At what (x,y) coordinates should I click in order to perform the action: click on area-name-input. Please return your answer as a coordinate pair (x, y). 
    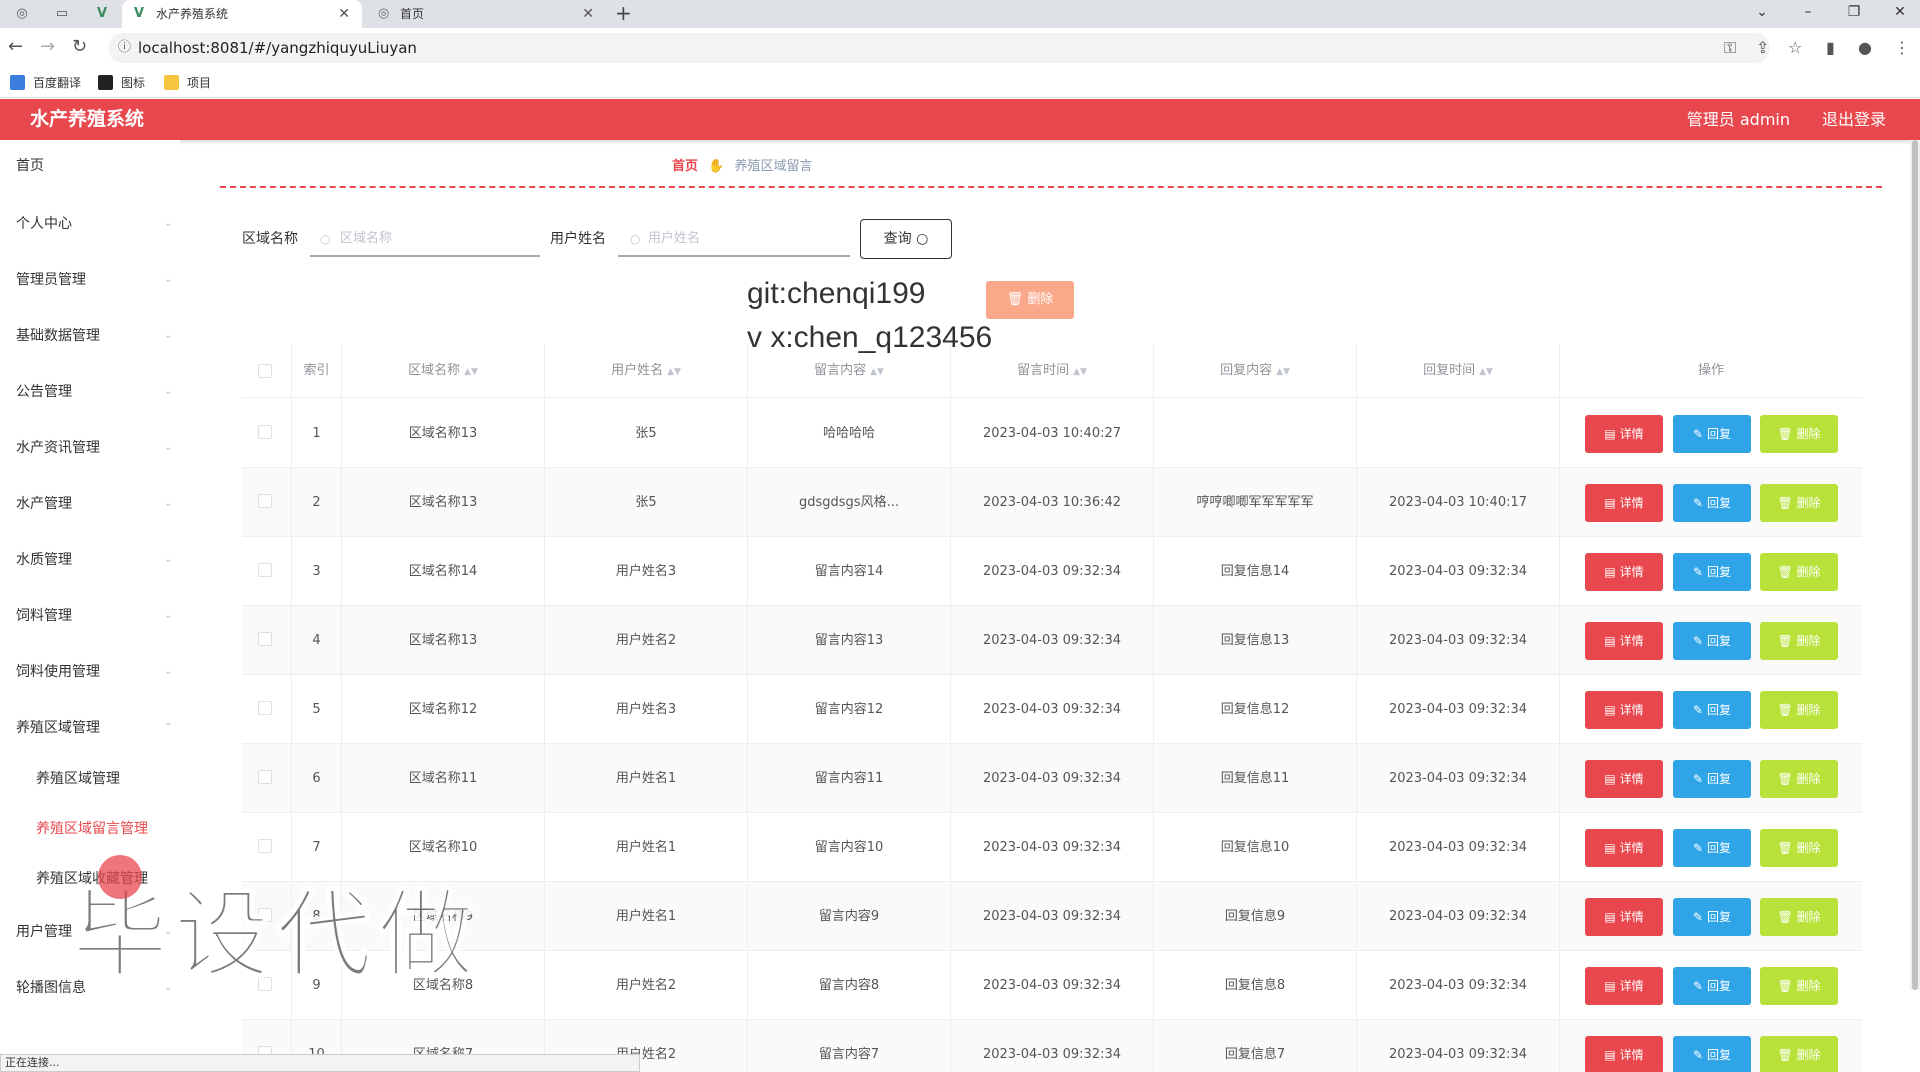
    Looking at the image, I should click on (425, 239).